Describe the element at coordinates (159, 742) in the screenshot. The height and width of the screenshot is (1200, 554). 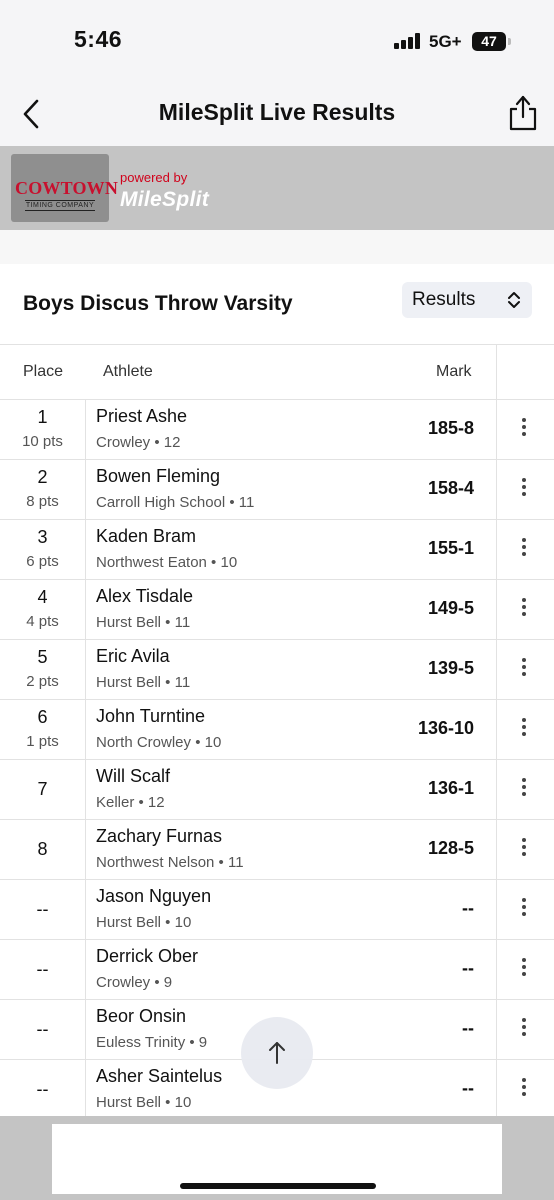
I see `athlete-team: North Crowley • 10` at that location.